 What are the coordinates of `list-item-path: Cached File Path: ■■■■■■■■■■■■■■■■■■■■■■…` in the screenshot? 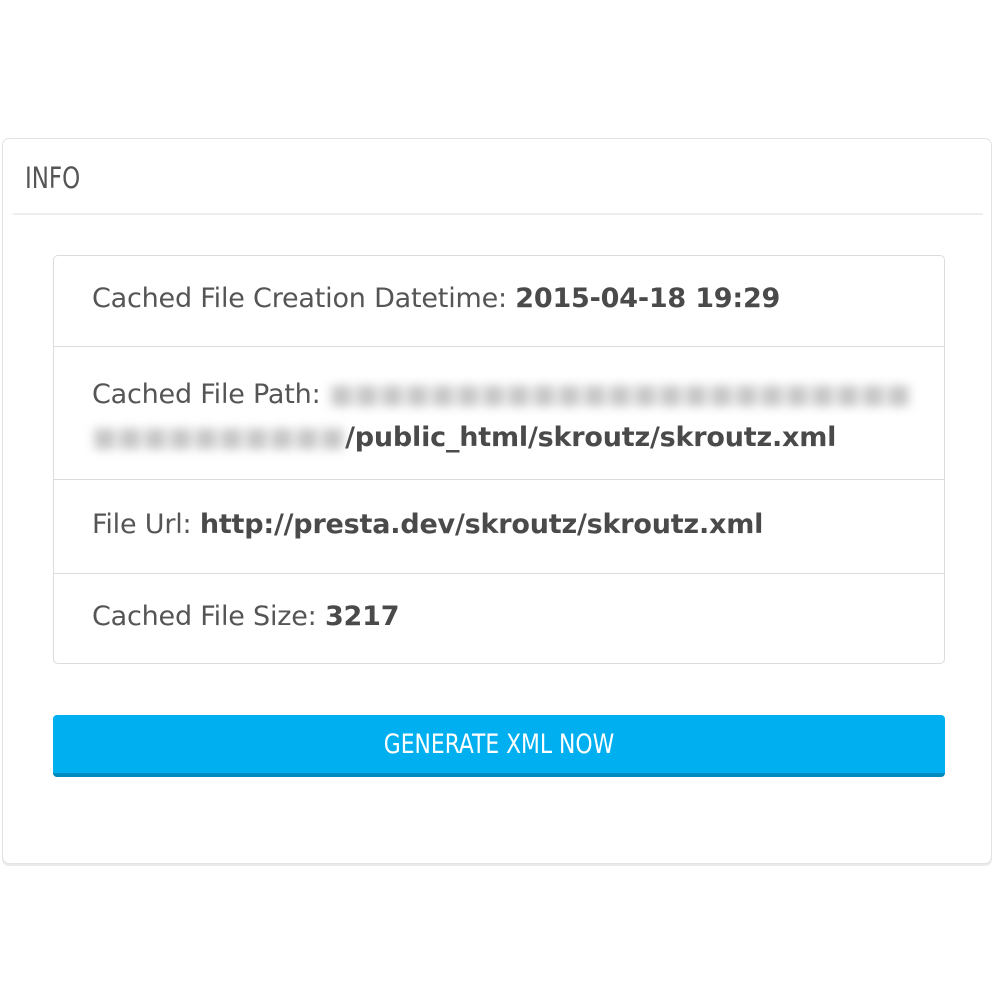 It's located at (499, 413).